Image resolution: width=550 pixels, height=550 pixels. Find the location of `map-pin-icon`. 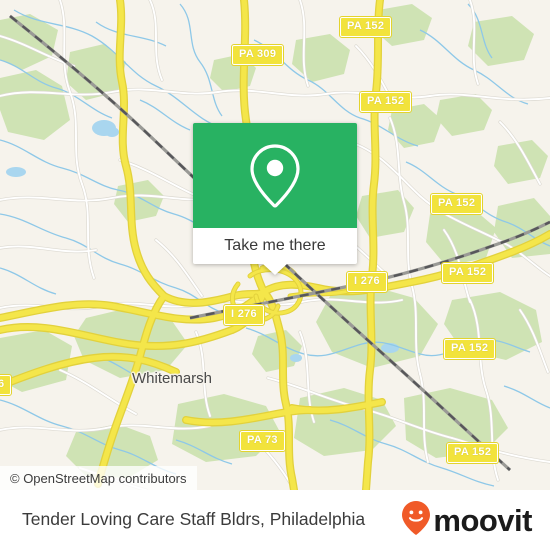

map-pin-icon is located at coordinates (275, 176).